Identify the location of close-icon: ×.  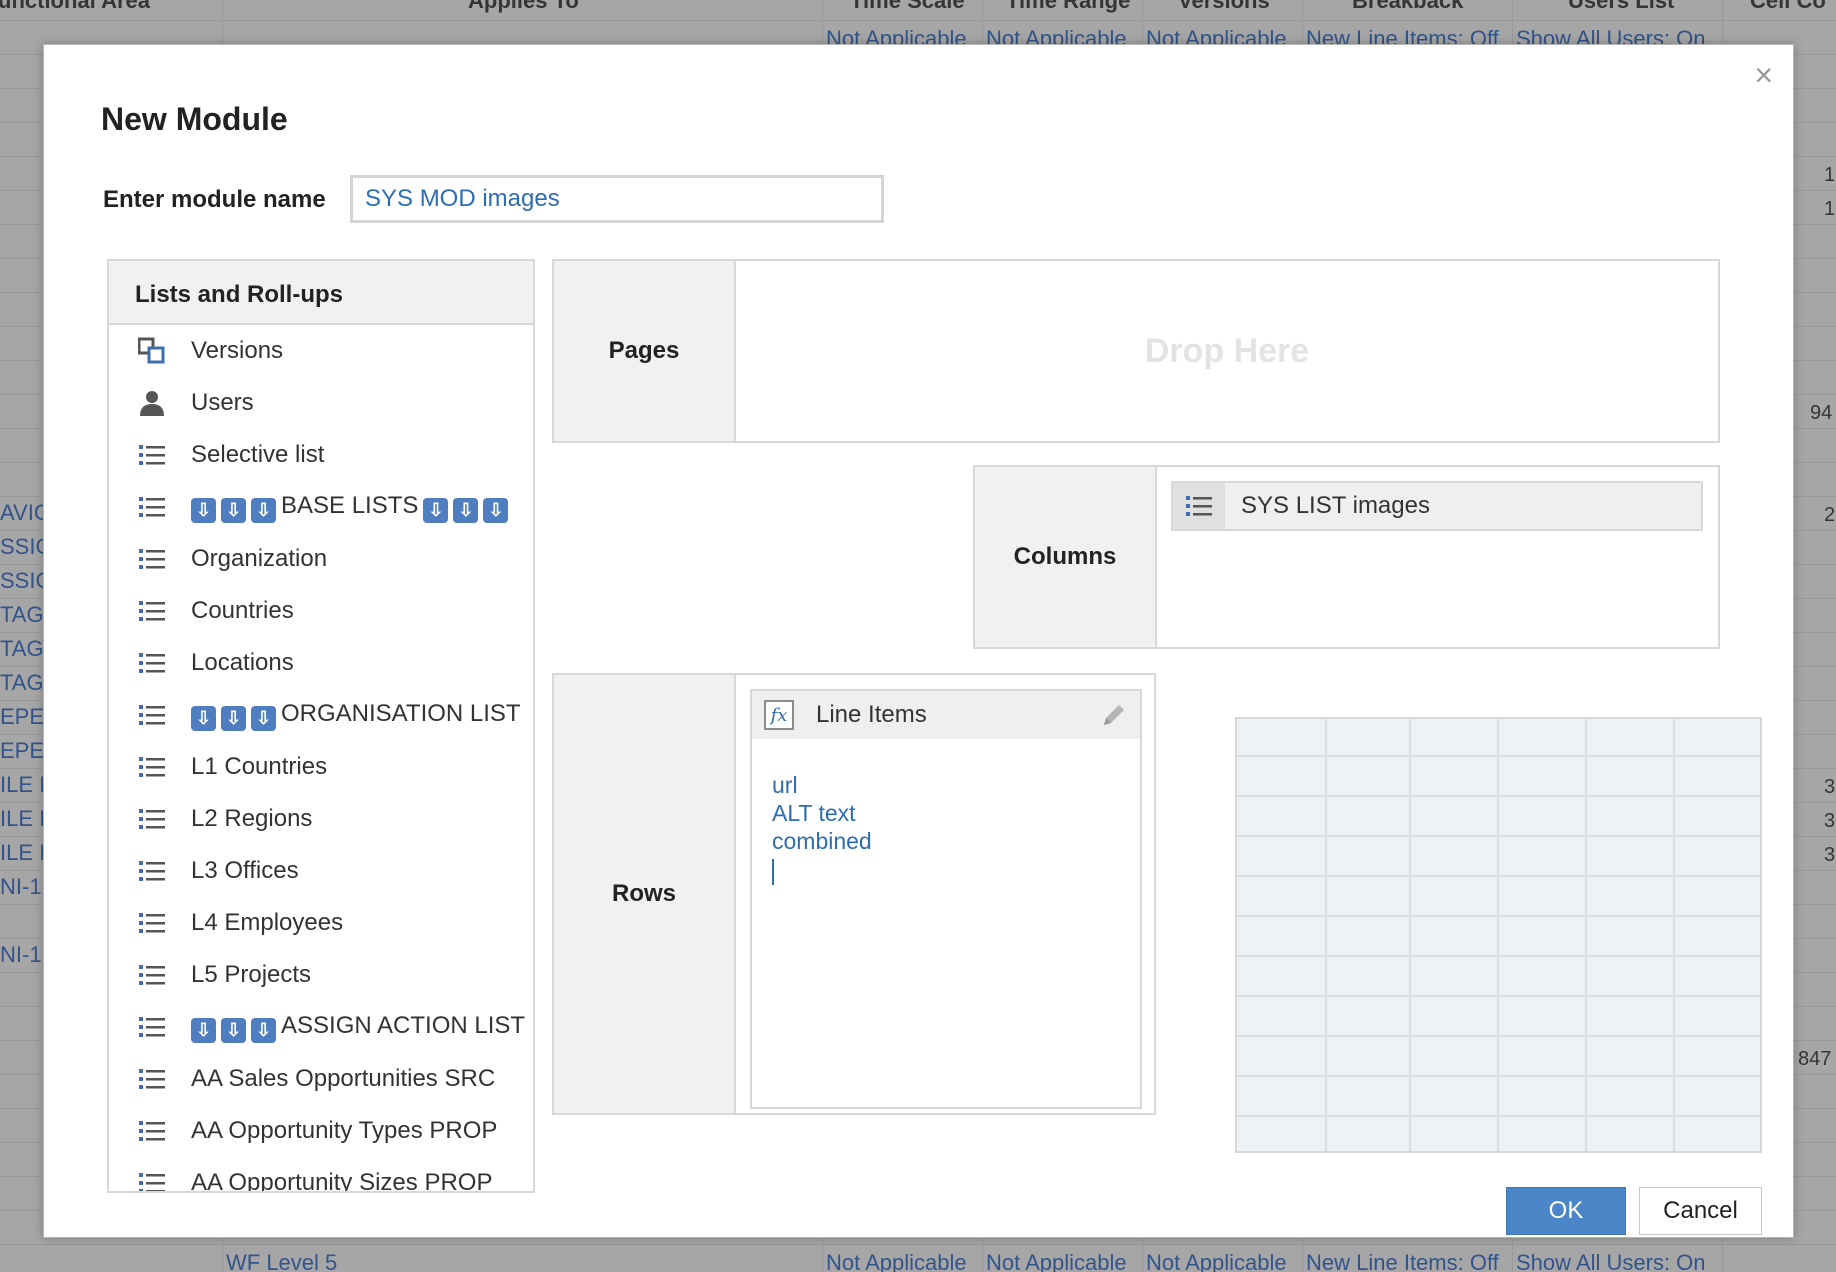
(1763, 75).